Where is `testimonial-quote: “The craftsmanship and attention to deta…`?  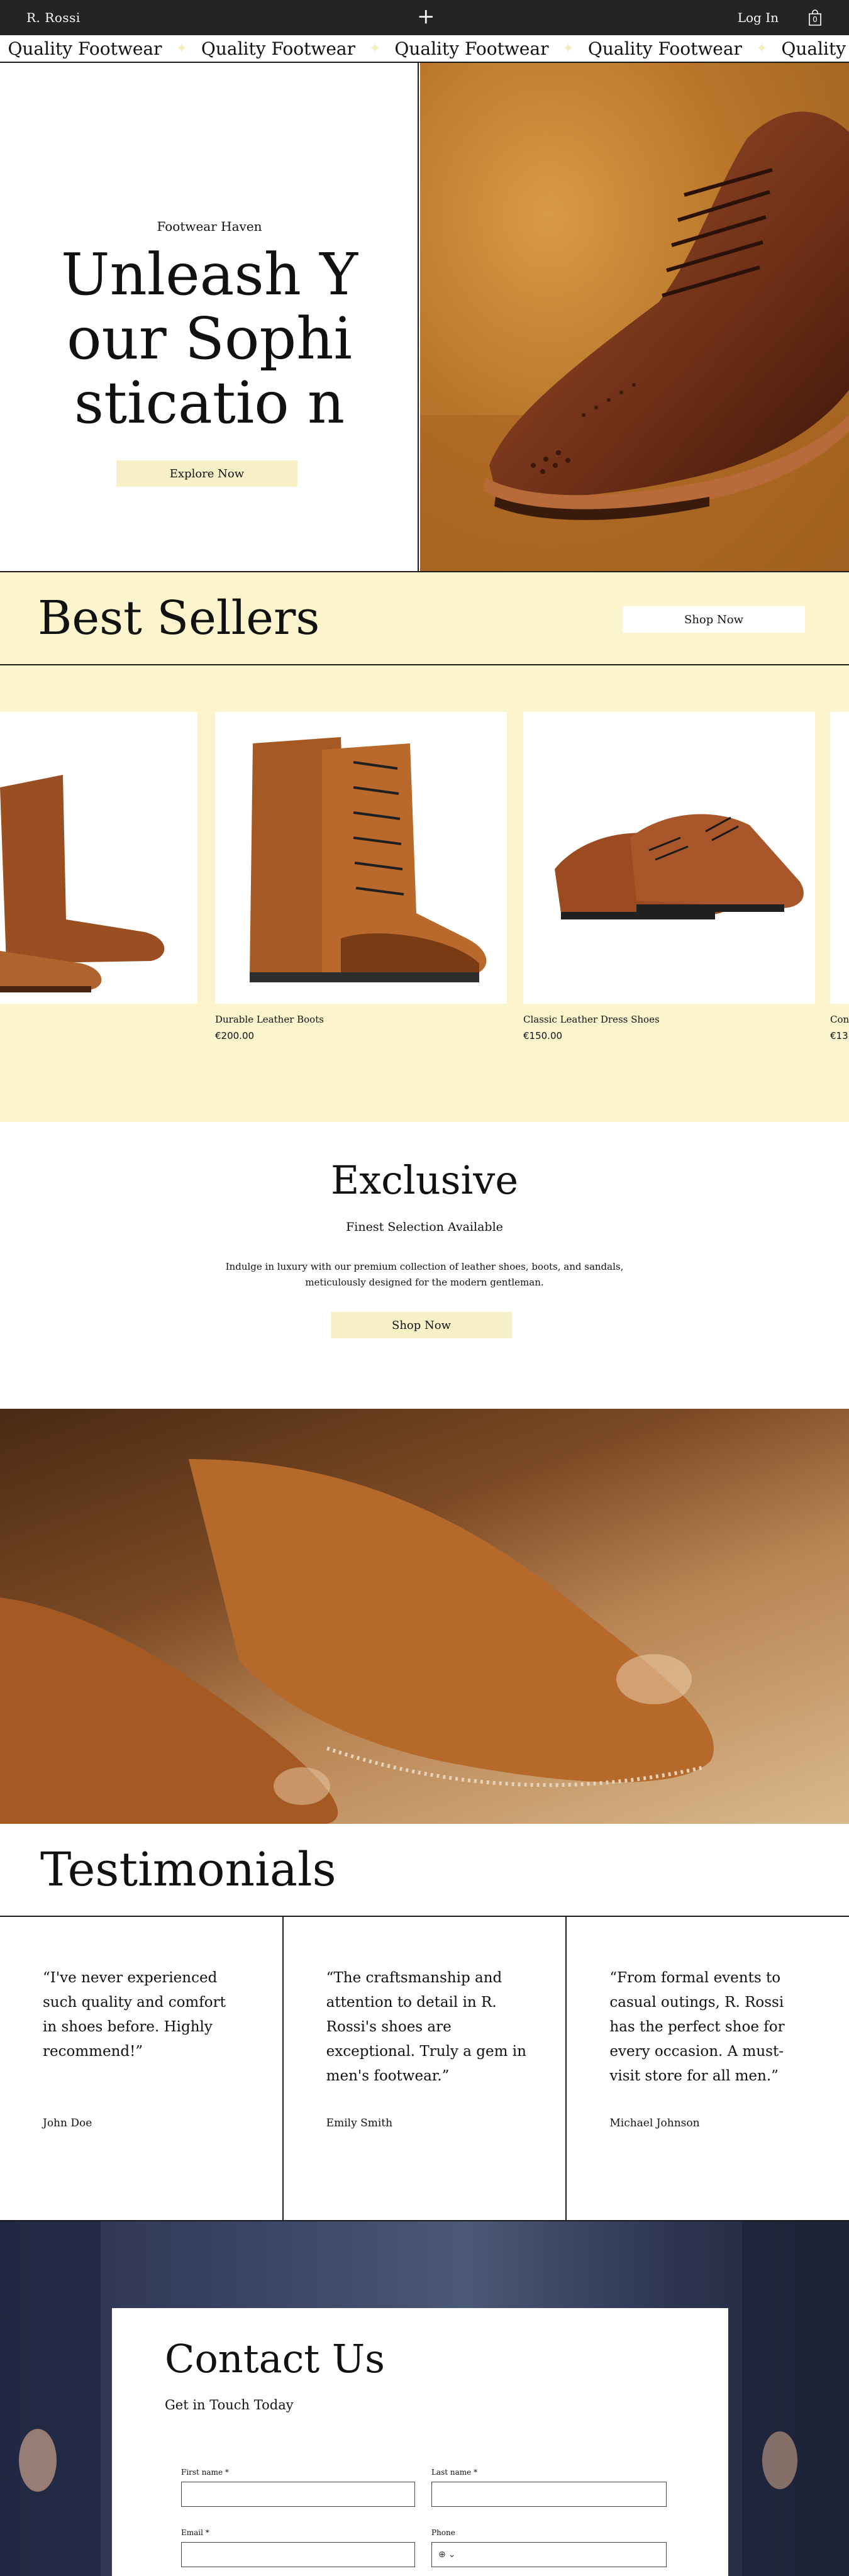 testimonial-quote: “The craftsmanship and attention to deta… is located at coordinates (426, 2027).